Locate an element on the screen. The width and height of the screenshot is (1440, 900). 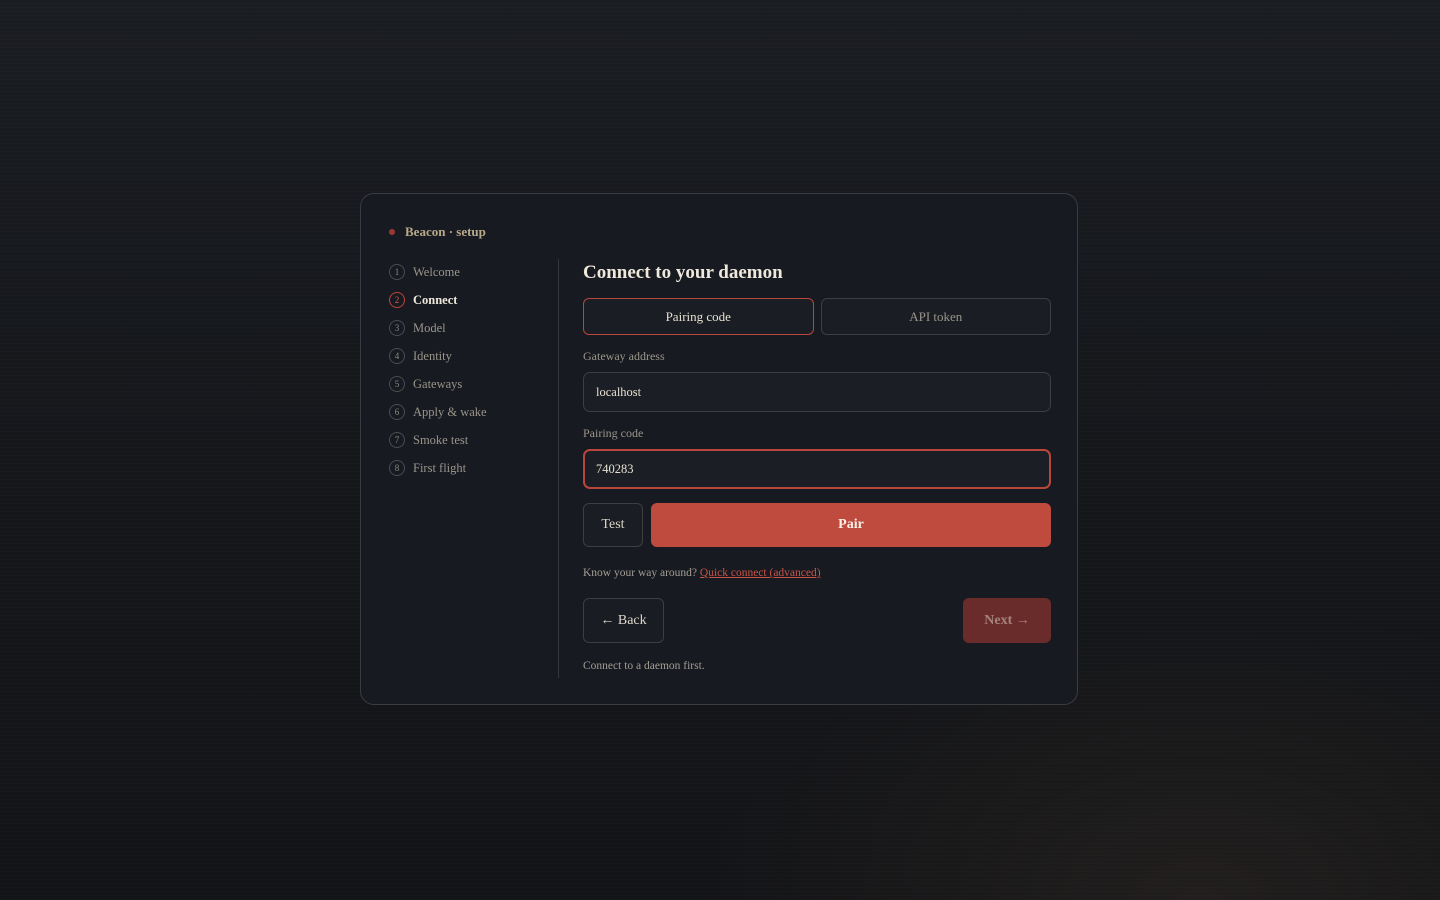
test-button: Test is located at coordinates (613, 525).